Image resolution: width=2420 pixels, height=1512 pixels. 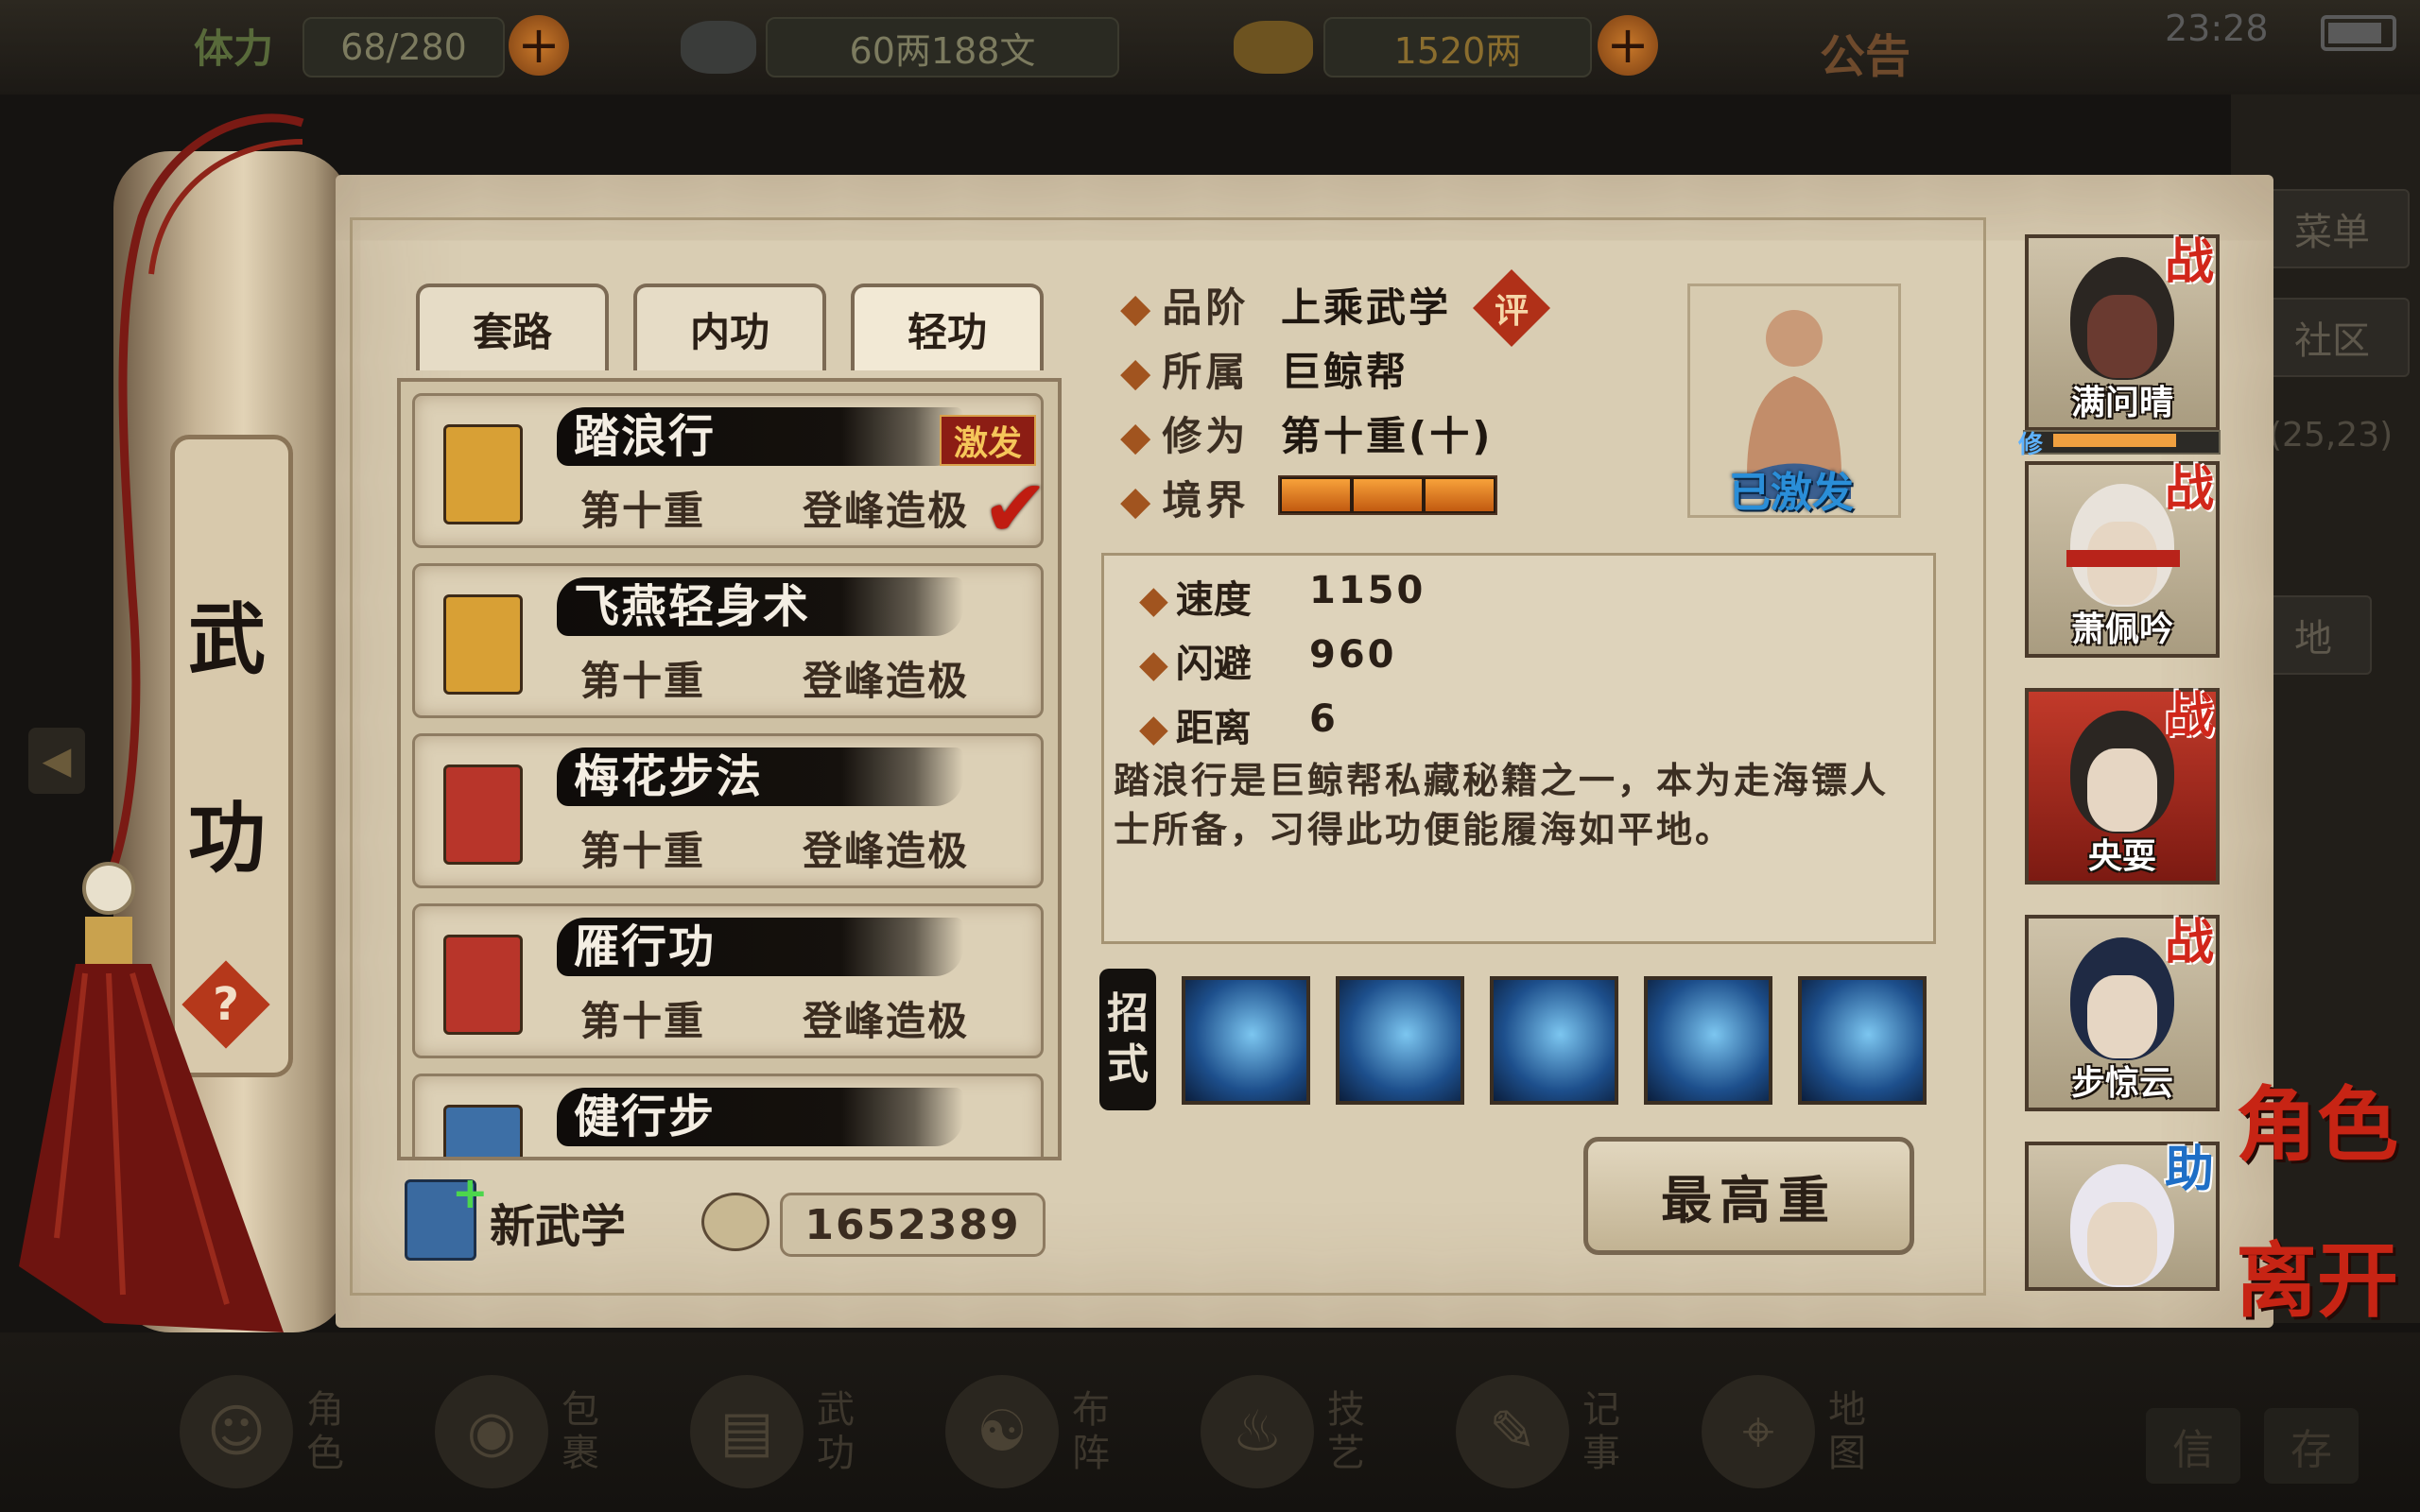 What do you see at coordinates (226, 640) in the screenshot?
I see `scroll-title-char-1: 武` at bounding box center [226, 640].